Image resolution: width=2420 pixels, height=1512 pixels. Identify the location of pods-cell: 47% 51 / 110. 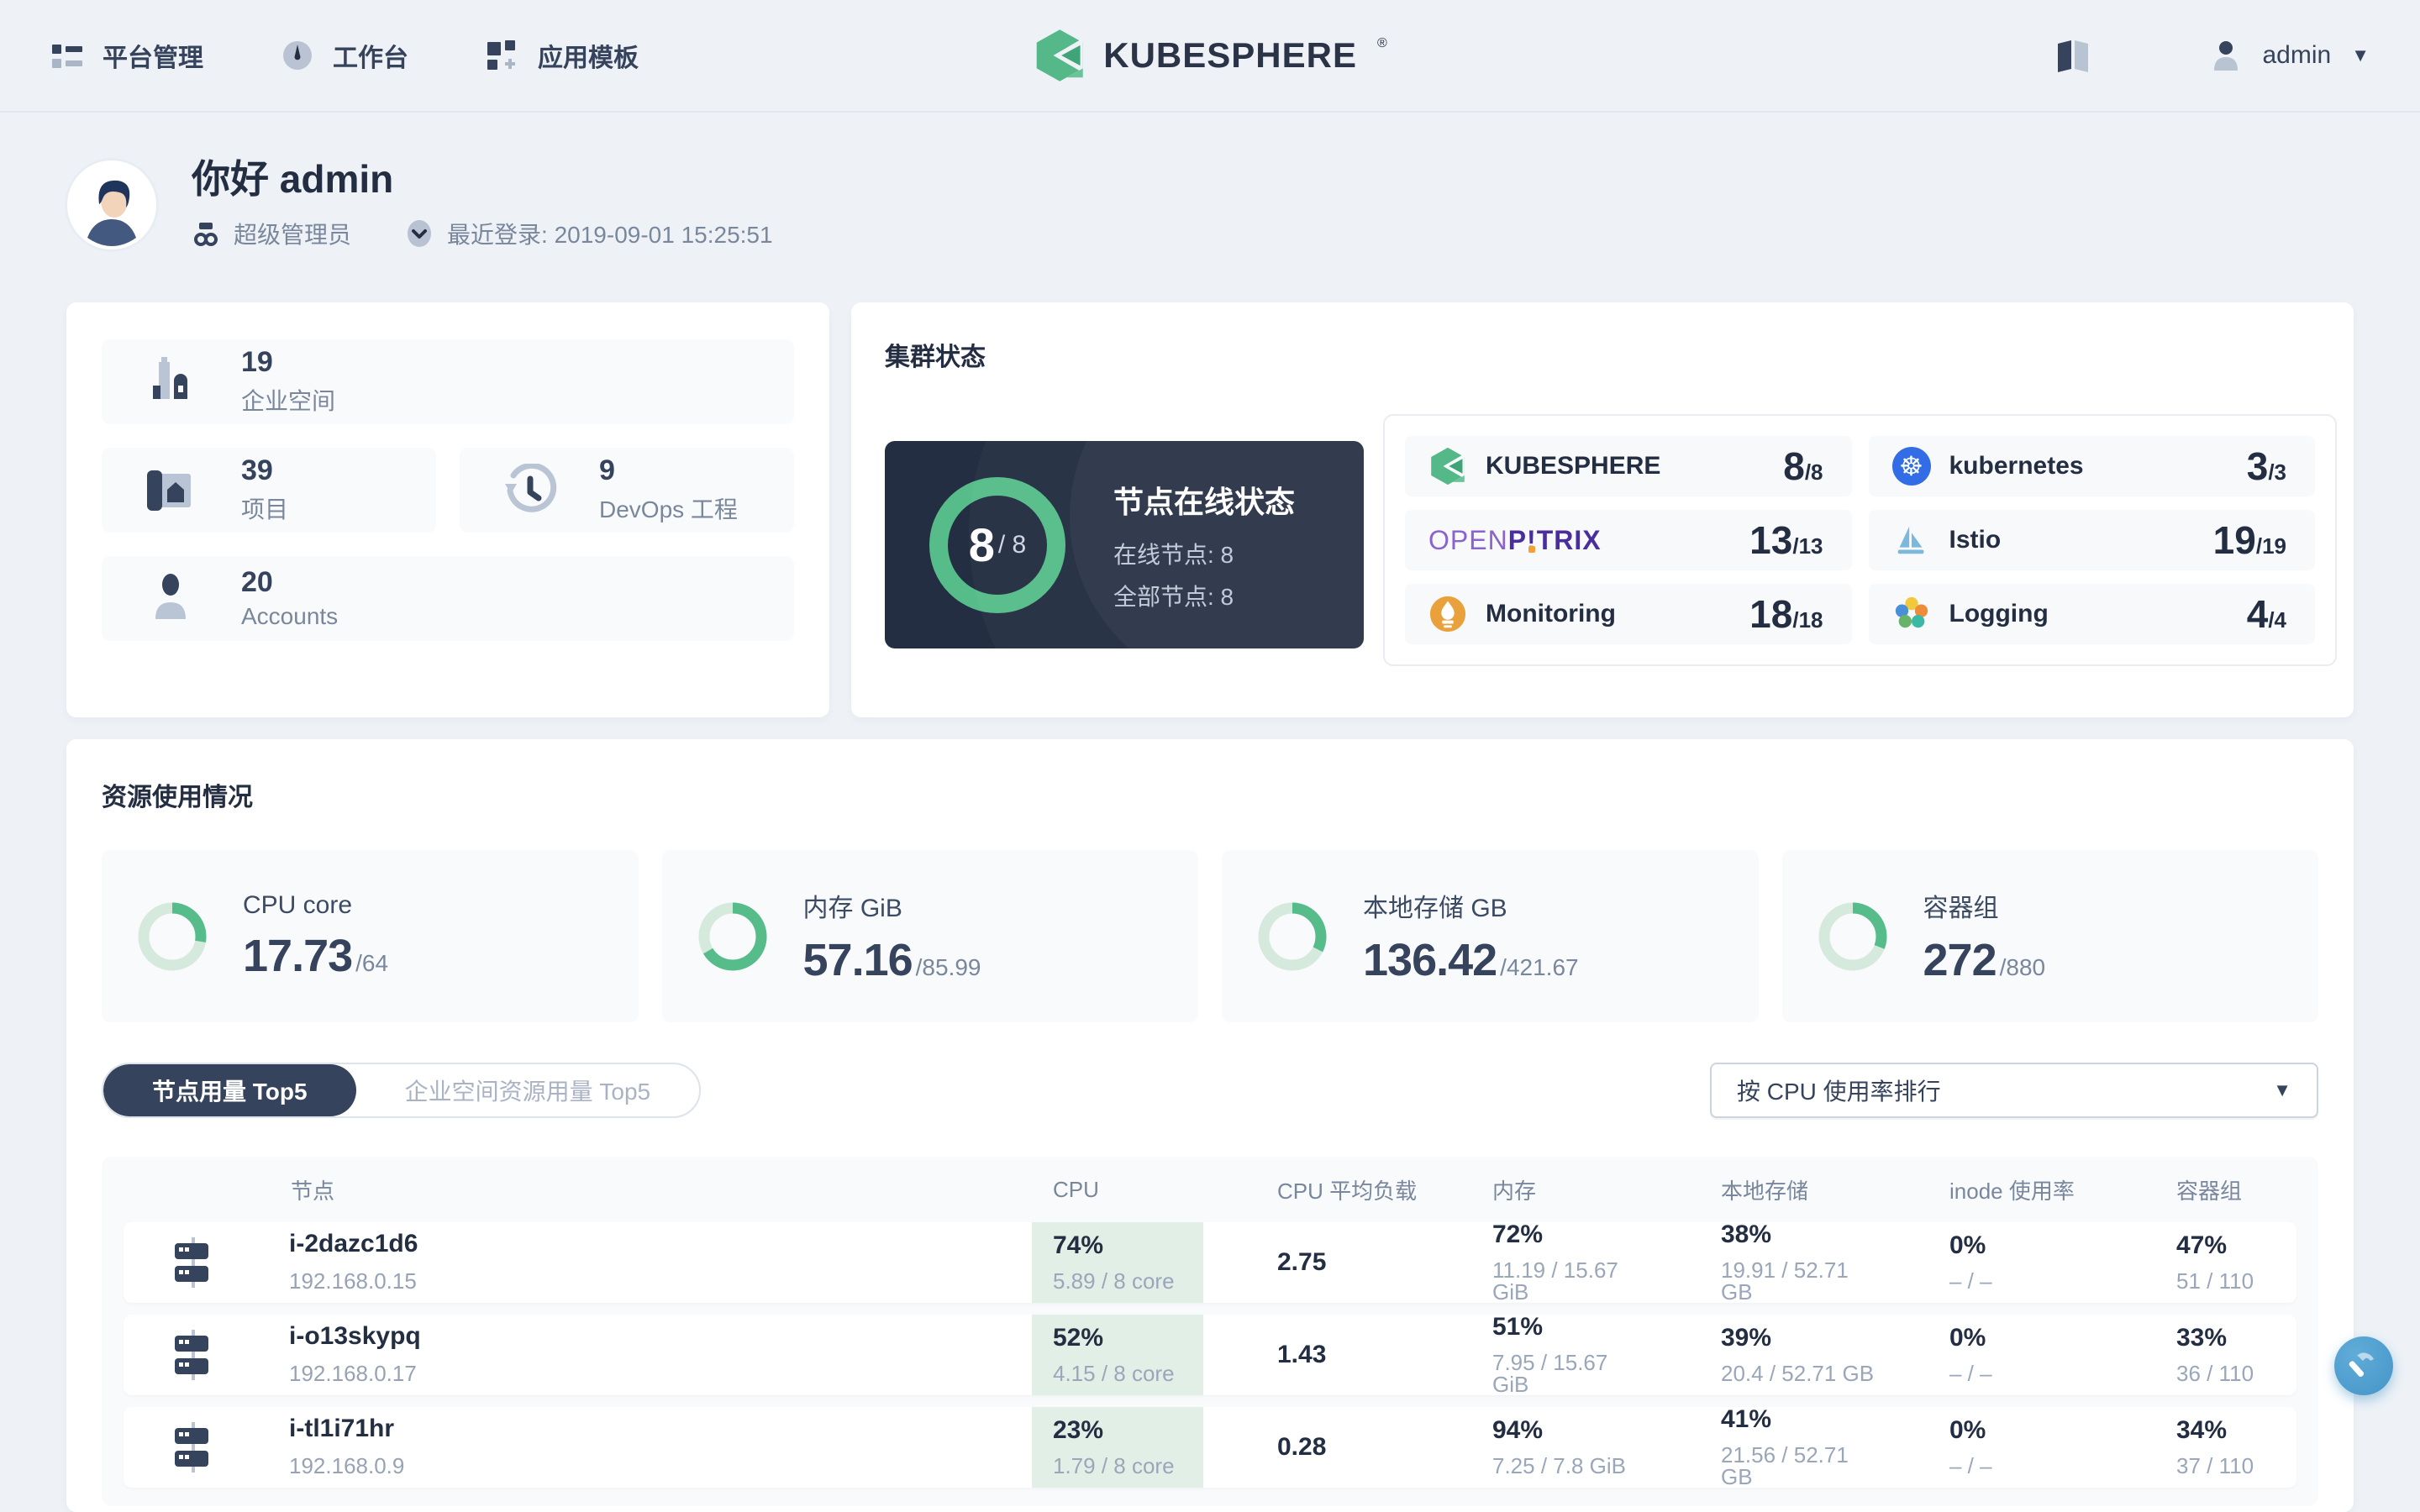
(2199, 1262).